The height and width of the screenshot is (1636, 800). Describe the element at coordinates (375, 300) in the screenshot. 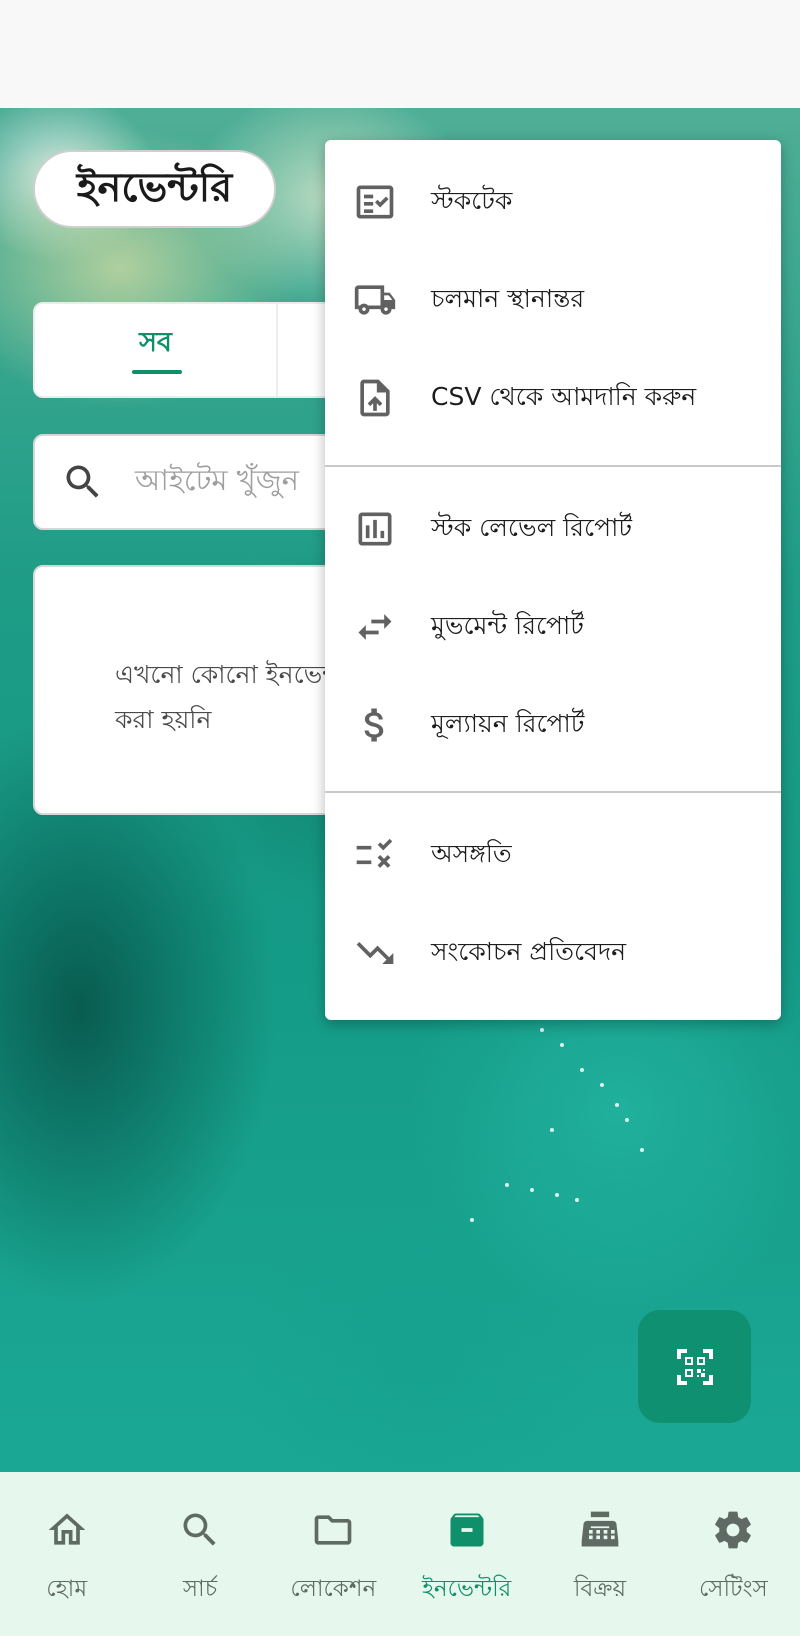

I see `truck-icon` at that location.